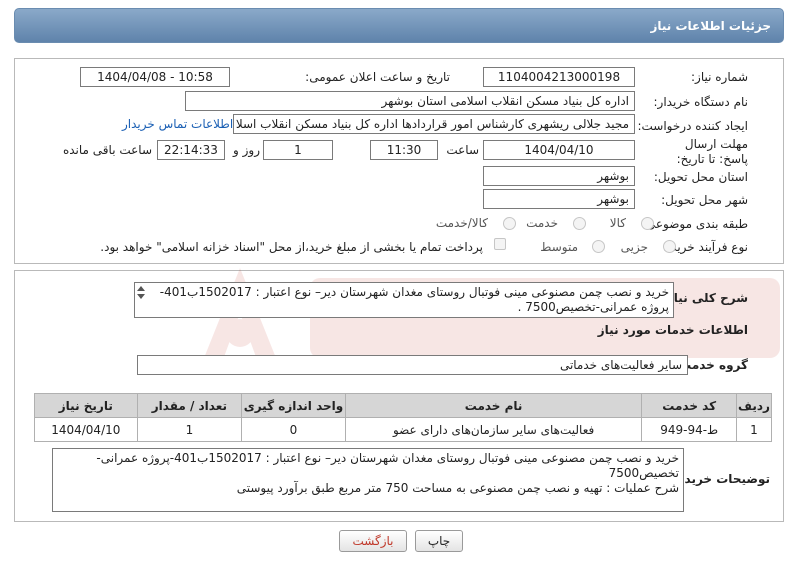 This screenshot has width=788, height=566. I want to click on col-qty-header: تعداد / مقدار, so click(189, 405).